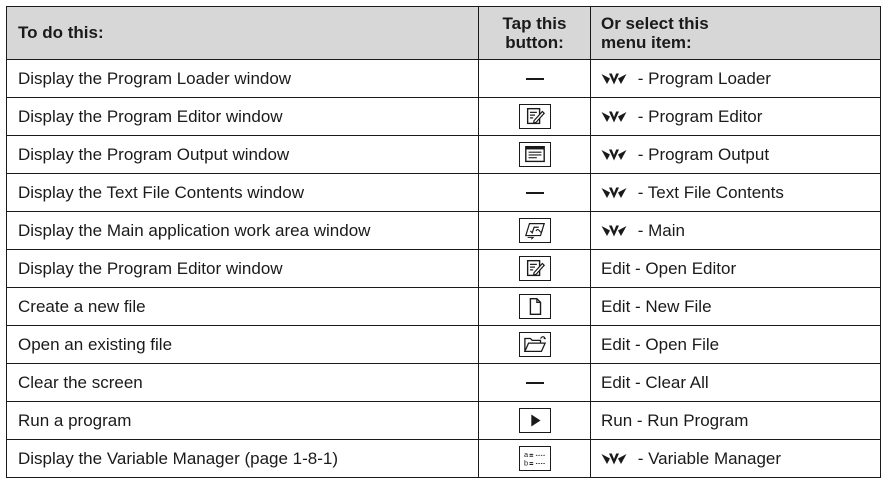  I want to click on open-file-icon, so click(534, 344).